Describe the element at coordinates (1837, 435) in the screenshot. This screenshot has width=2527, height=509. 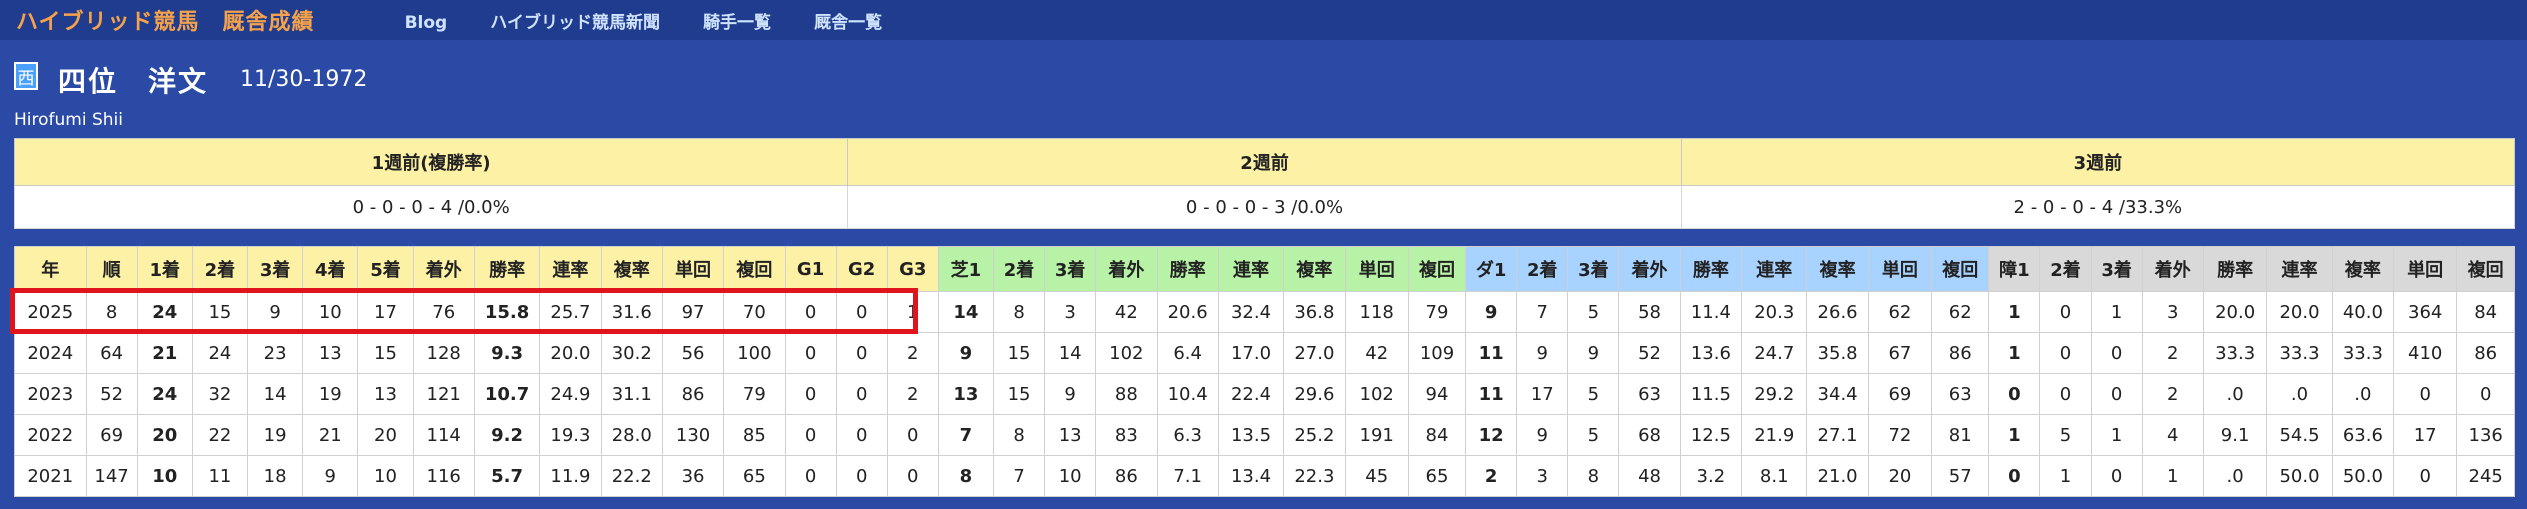
I see `stats-cell: 27.1` at that location.